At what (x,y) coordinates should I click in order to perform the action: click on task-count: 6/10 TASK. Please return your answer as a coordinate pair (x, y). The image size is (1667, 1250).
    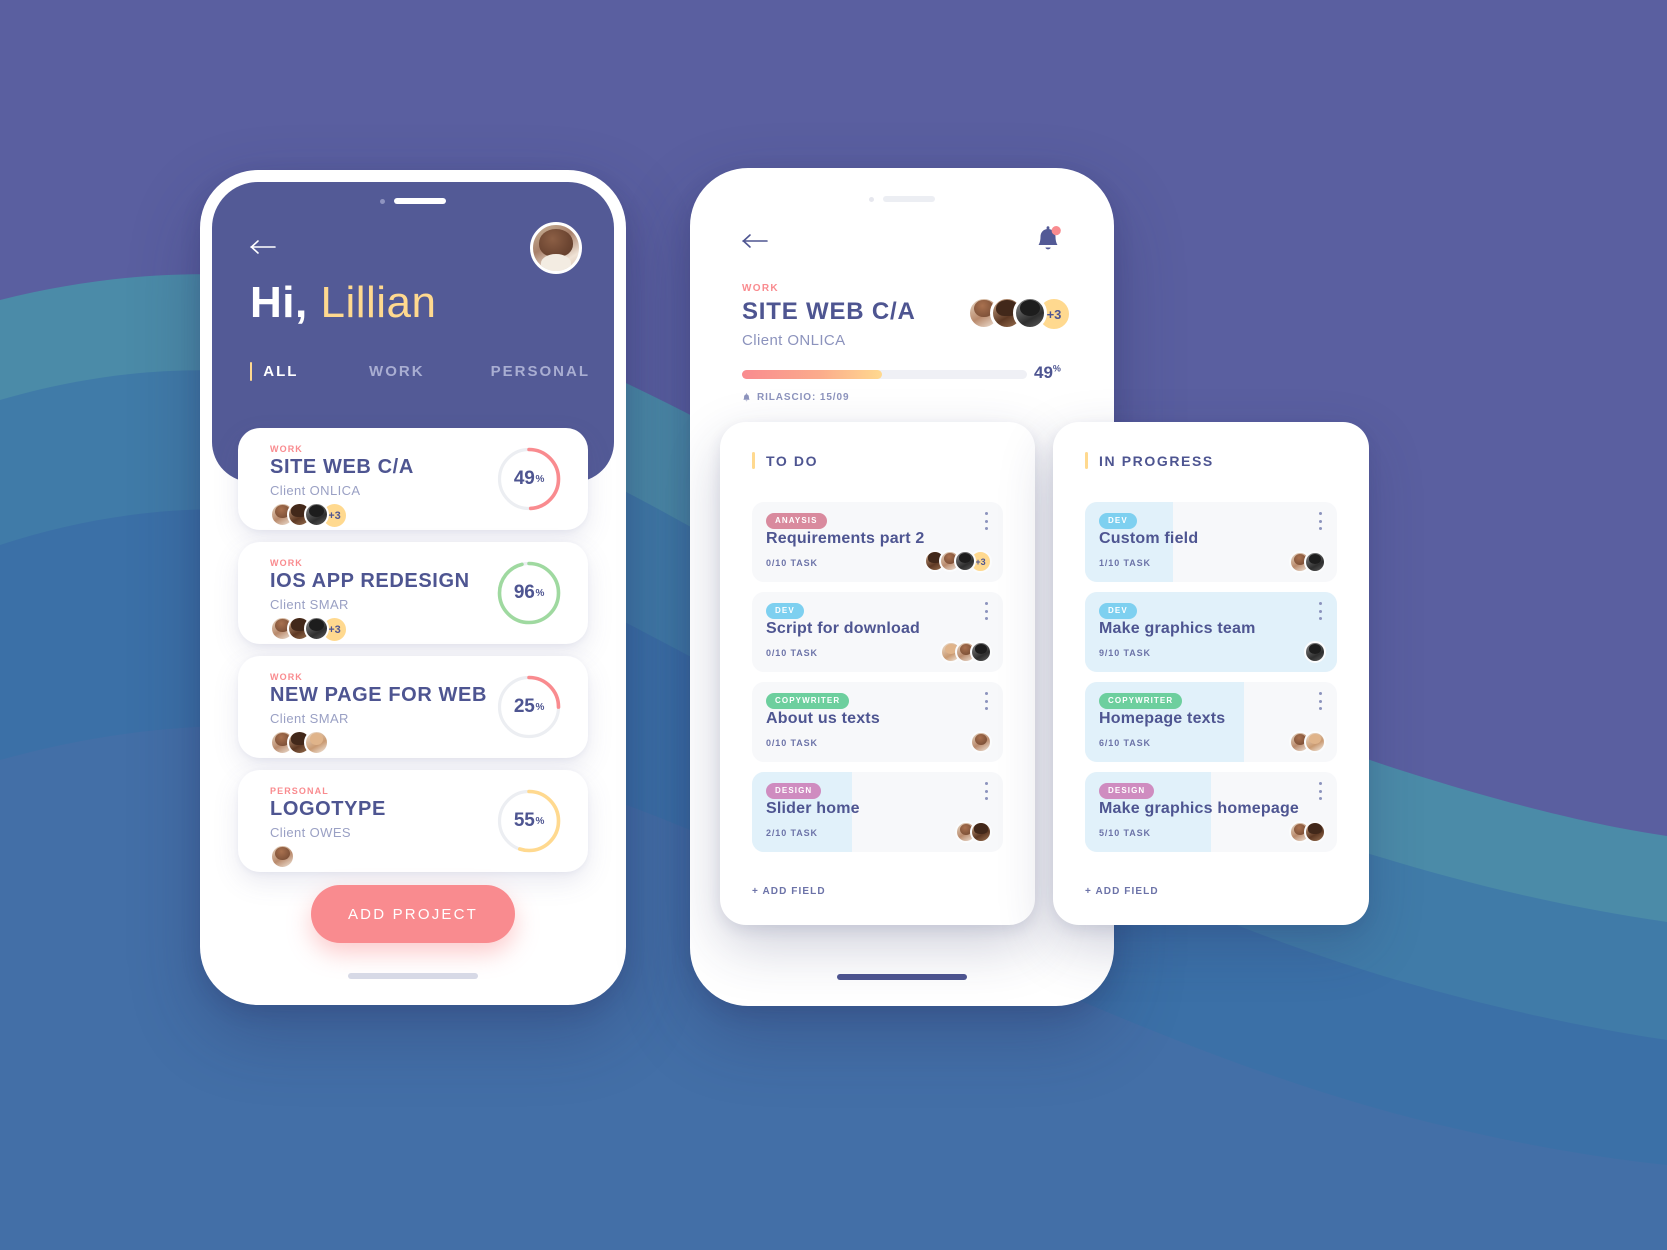
    Looking at the image, I should click on (1125, 743).